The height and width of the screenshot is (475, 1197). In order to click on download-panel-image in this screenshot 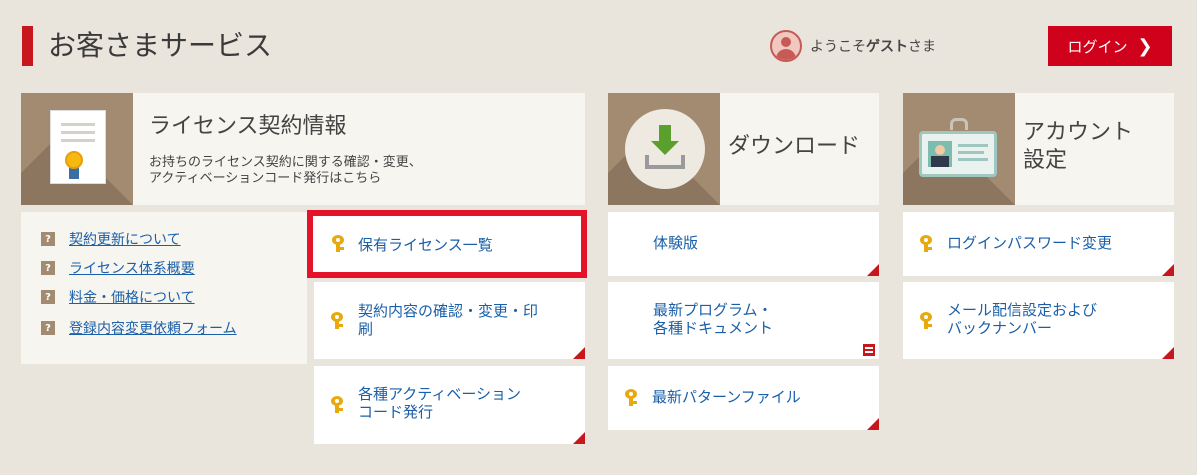, I will do `click(664, 149)`.